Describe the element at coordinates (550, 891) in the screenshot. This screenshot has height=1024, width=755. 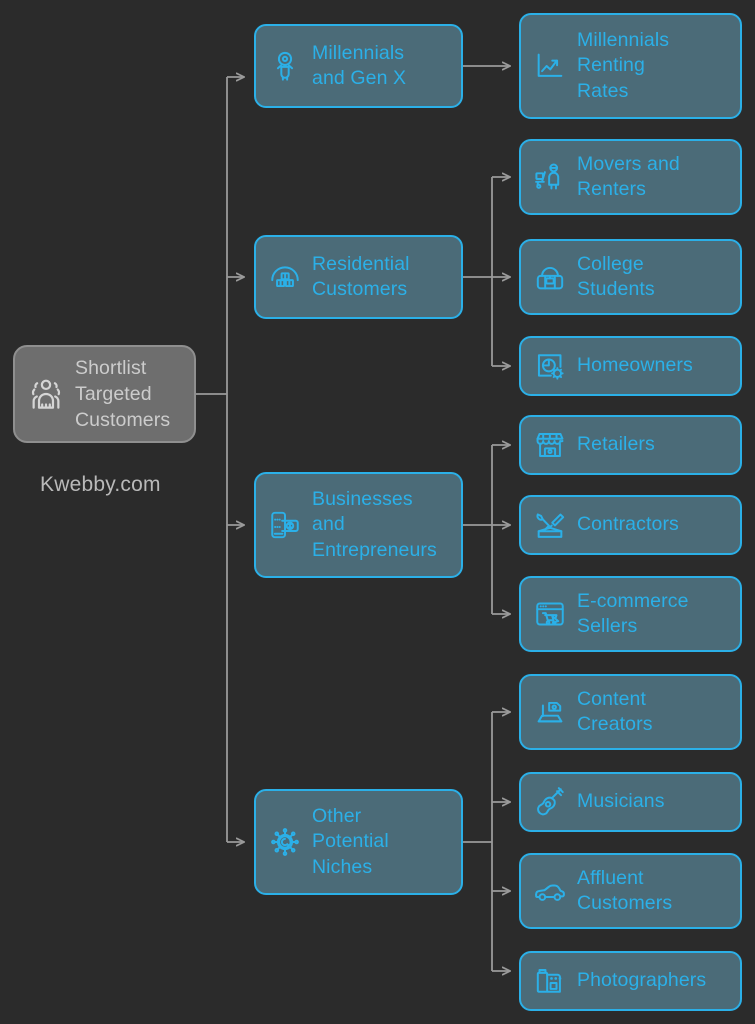
I see `sports-car-icon` at that location.